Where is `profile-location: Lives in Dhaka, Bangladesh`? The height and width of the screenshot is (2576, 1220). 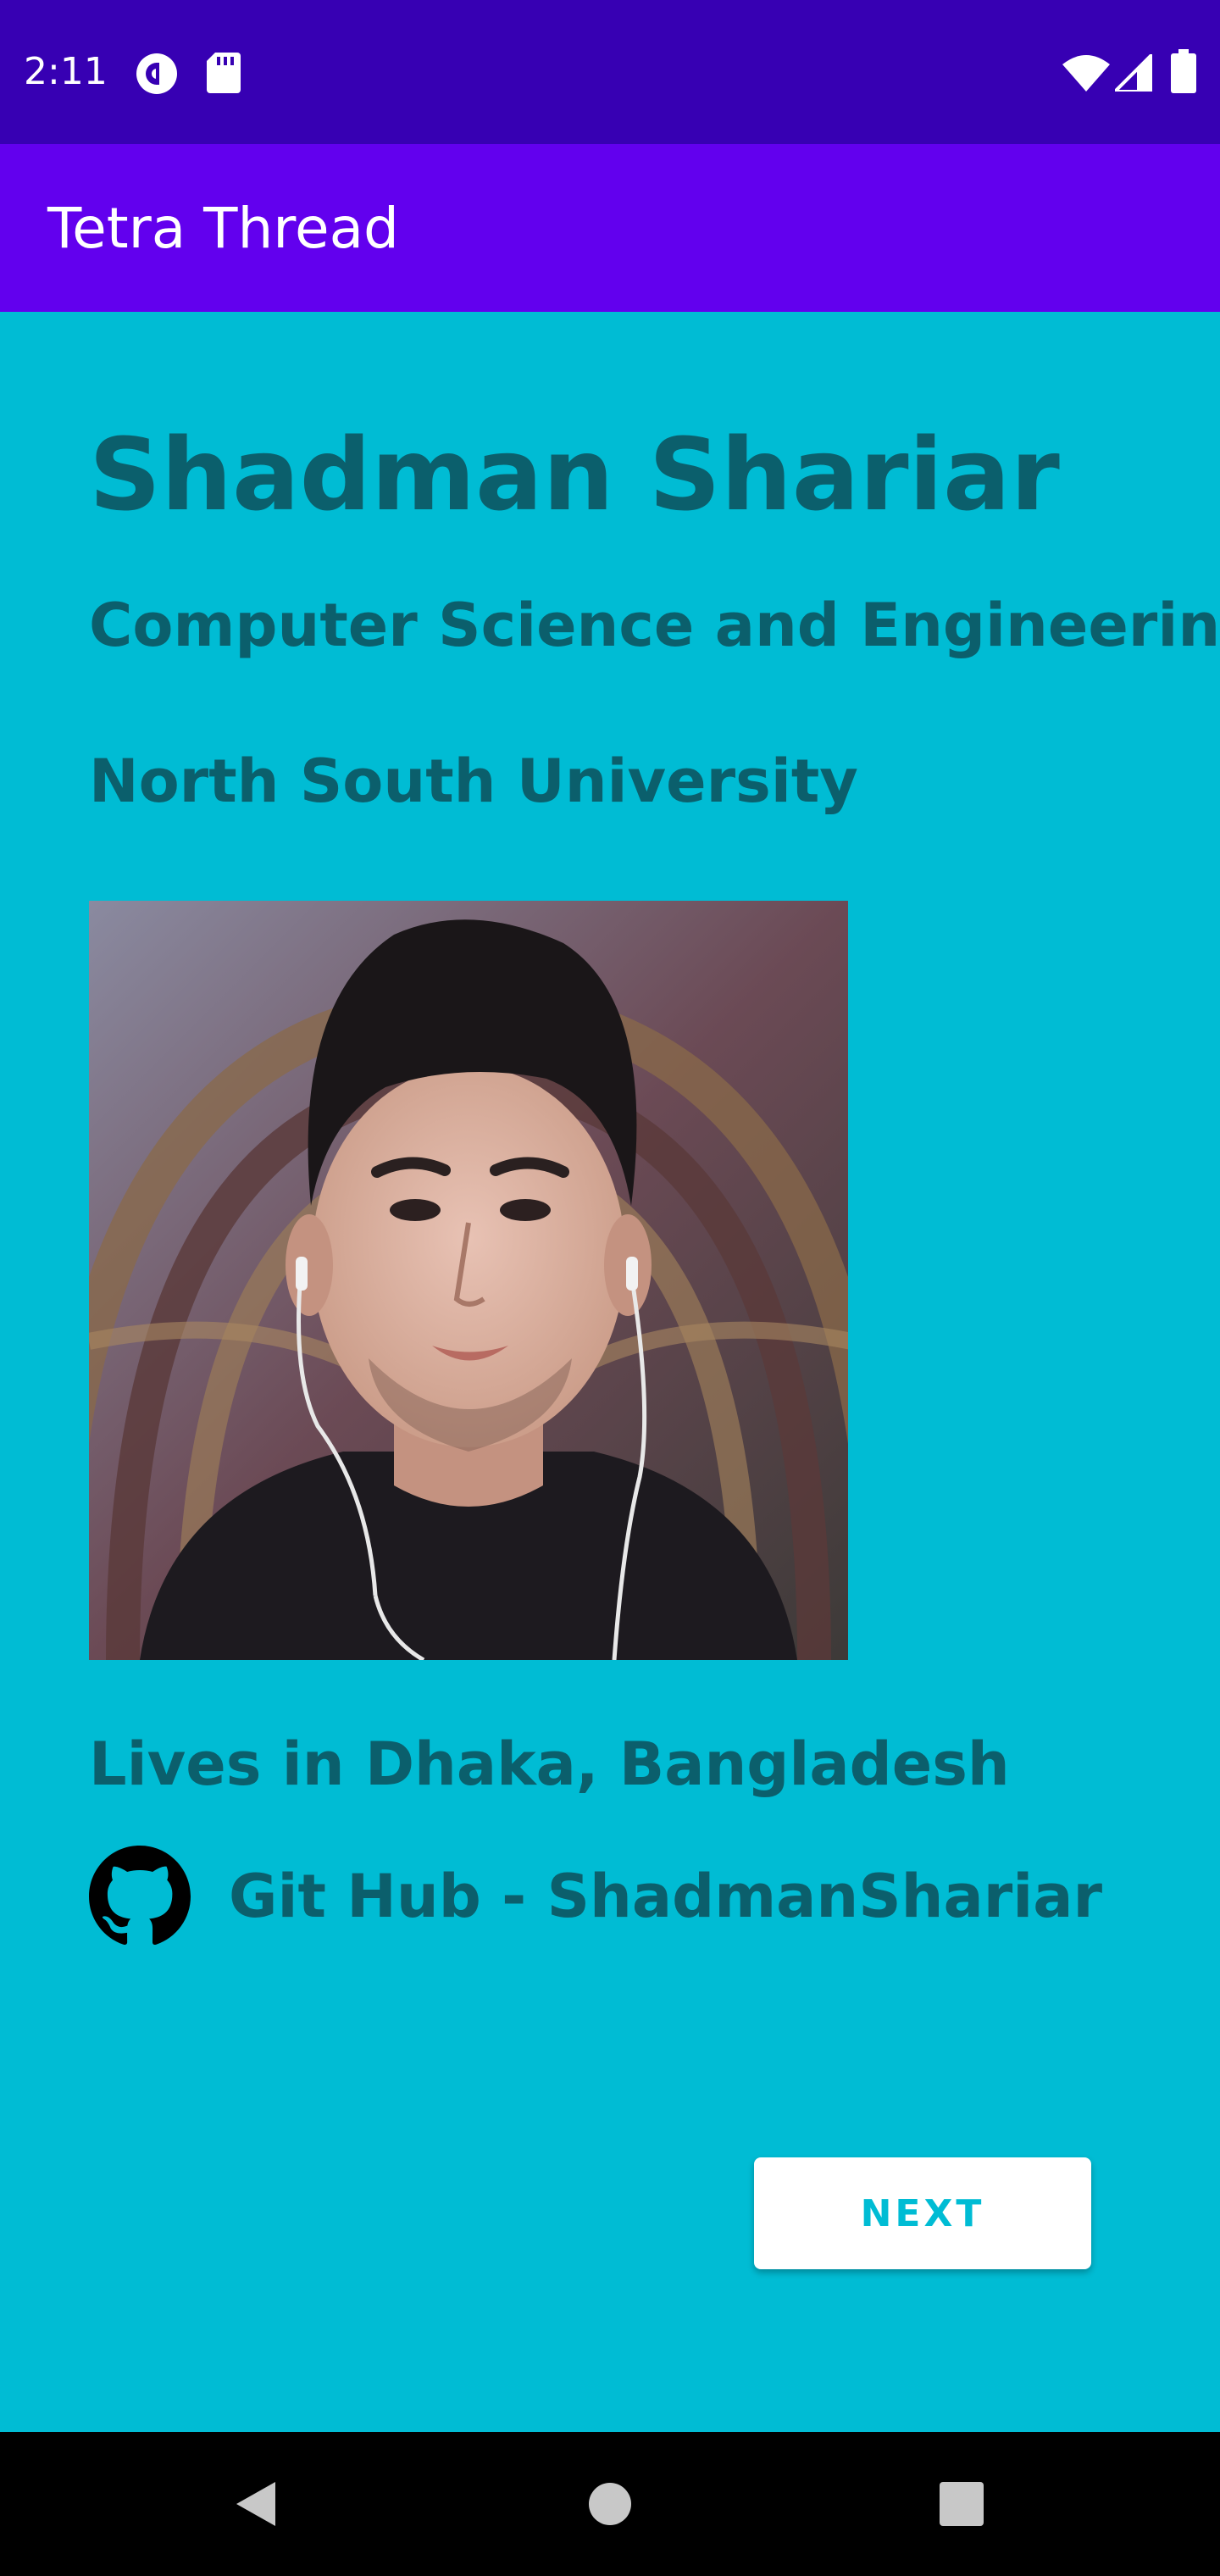 profile-location: Lives in Dhaka, Bangladesh is located at coordinates (549, 1764).